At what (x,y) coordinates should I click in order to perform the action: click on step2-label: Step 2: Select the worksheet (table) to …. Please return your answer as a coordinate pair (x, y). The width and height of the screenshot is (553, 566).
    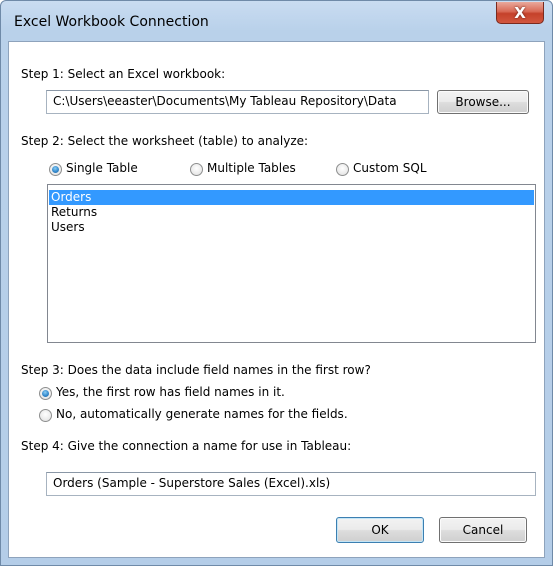
    Looking at the image, I should click on (165, 141).